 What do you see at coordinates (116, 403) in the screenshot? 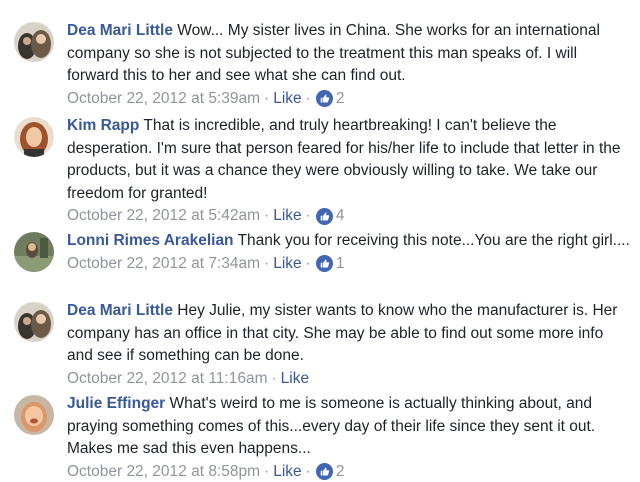
I see `comment-author-link: Julie Effinger` at bounding box center [116, 403].